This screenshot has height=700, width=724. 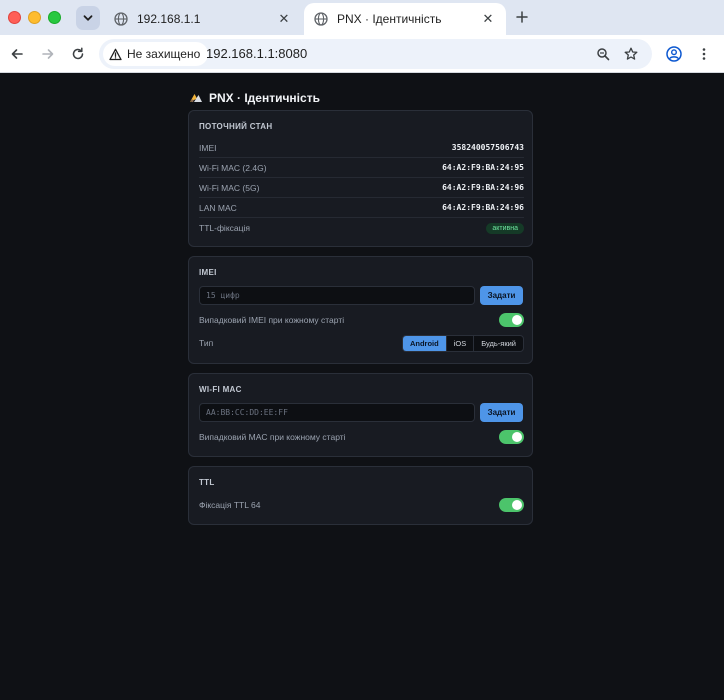 What do you see at coordinates (272, 437) in the screenshot?
I see `random-mac-label: Випадковий MAC при кожному старті` at bounding box center [272, 437].